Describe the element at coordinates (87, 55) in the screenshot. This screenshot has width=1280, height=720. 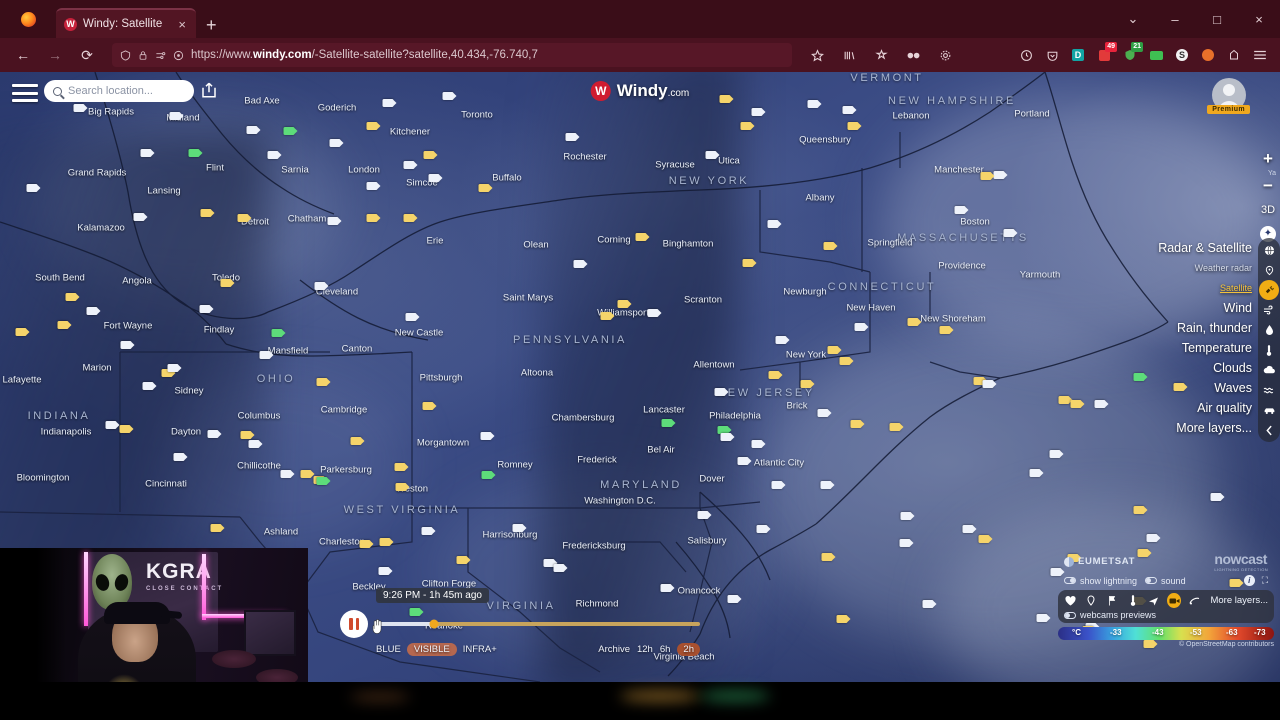
I see `reload-button: ⟳` at that location.